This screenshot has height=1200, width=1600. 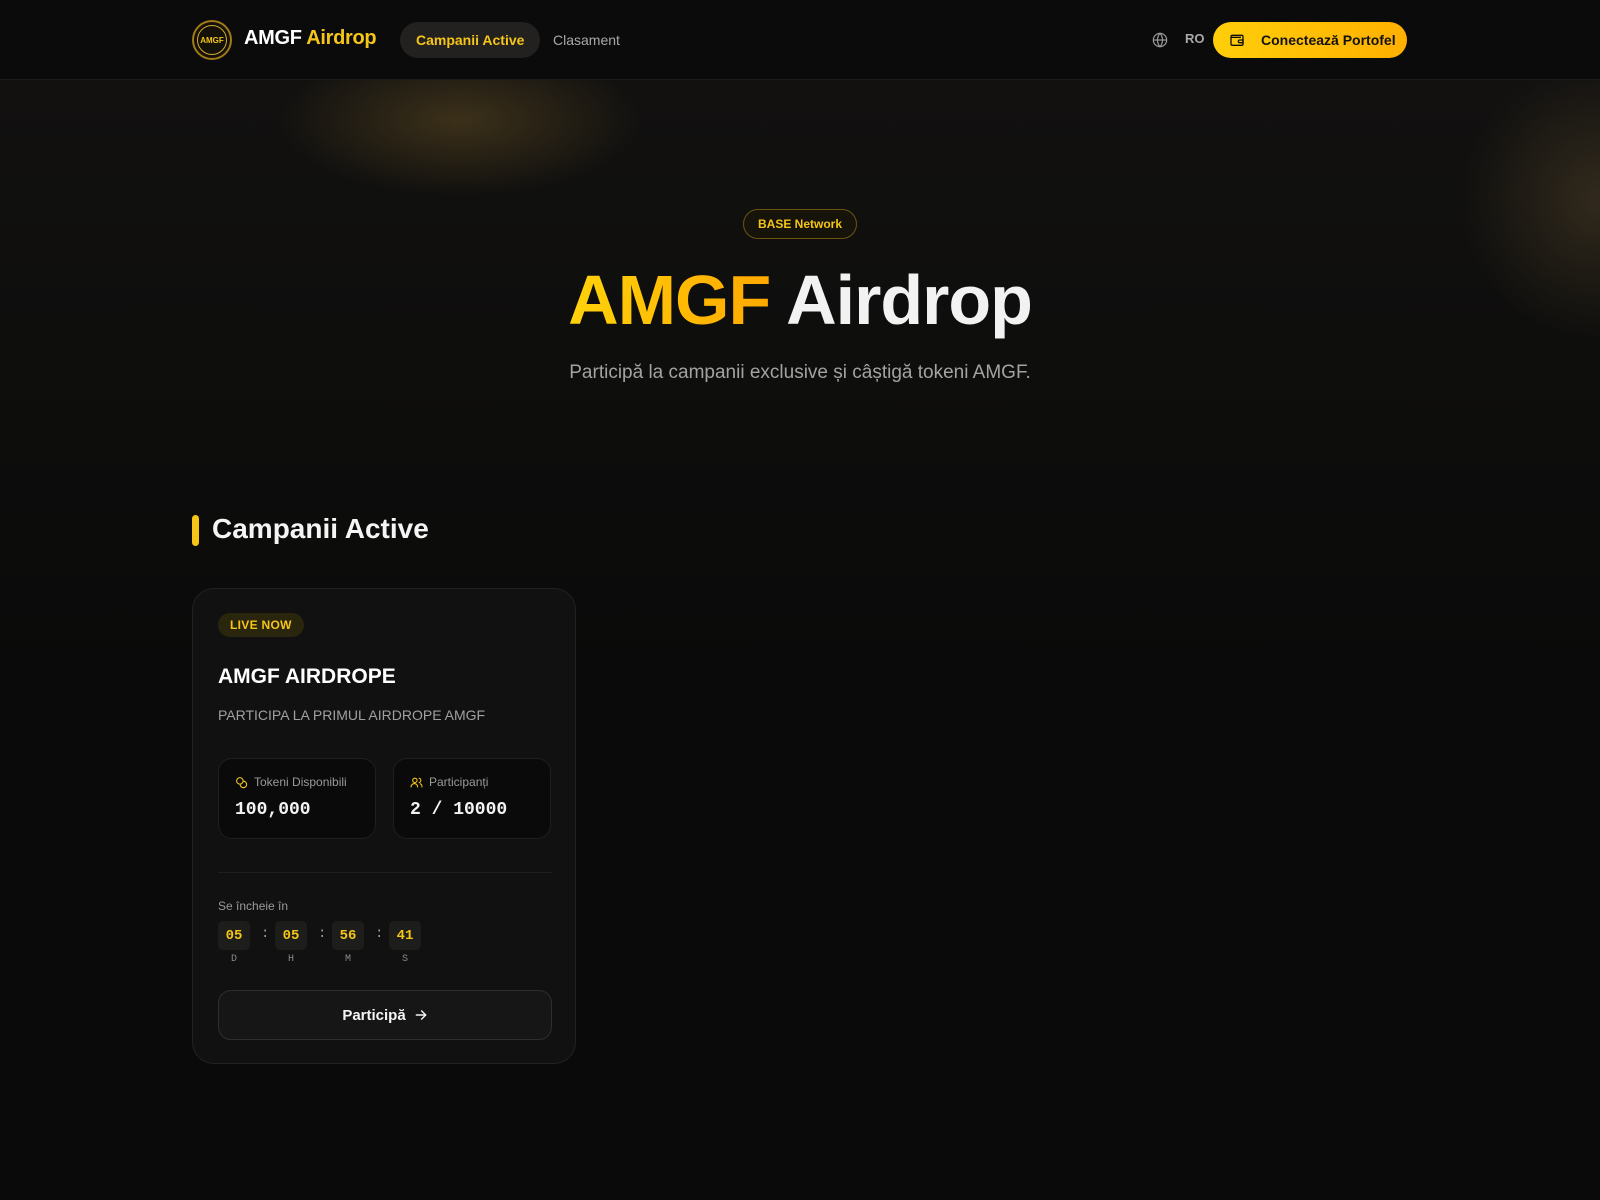 I want to click on logo-emblem: AMGF, so click(x=212, y=40).